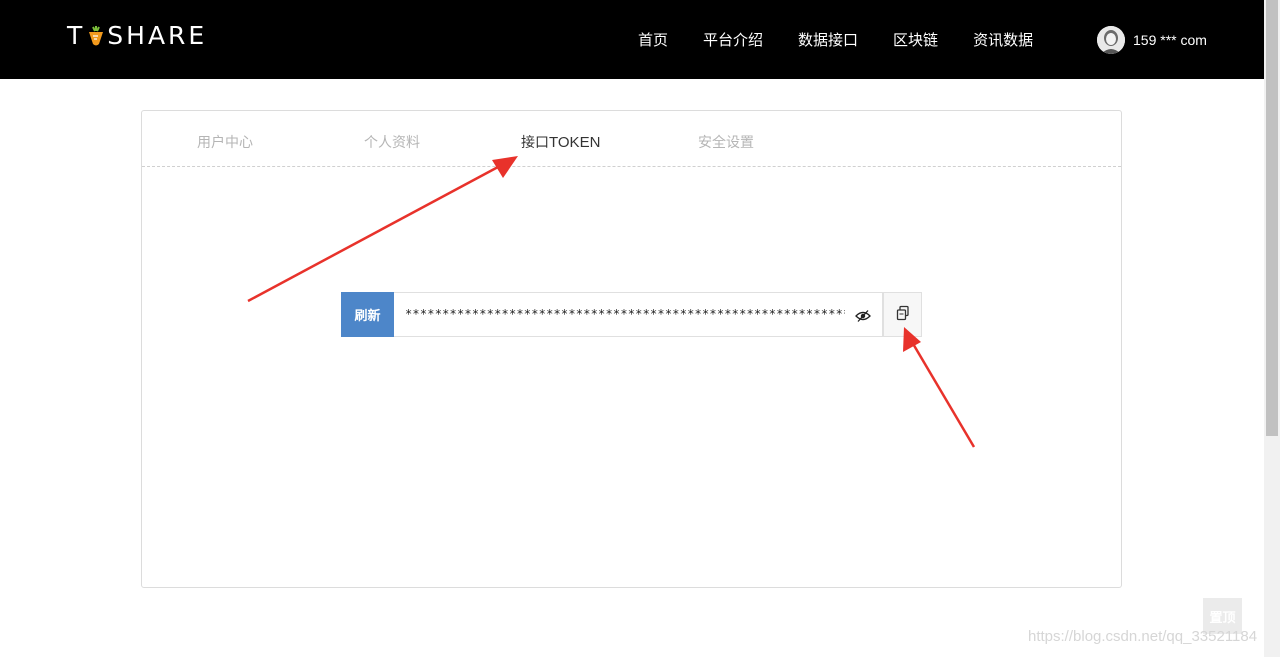  I want to click on scrollbar-thumb, so click(1272, 218).